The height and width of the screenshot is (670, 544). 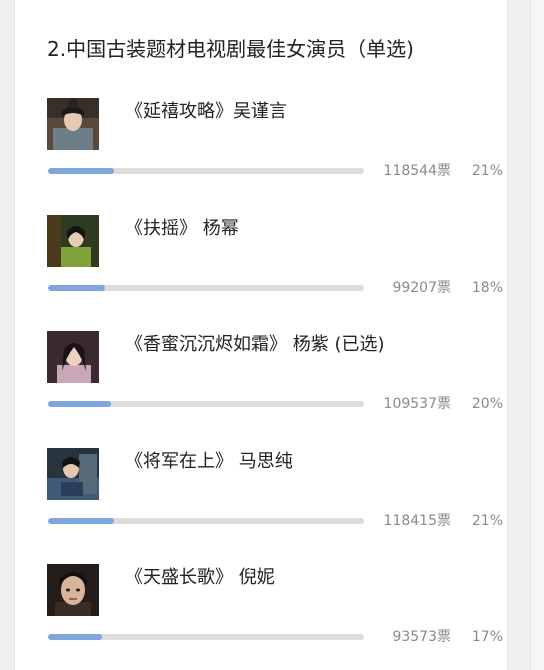 What do you see at coordinates (277, 496) in the screenshot?
I see `poll-option: 《将军在上》 马思纯 118415票 21%` at bounding box center [277, 496].